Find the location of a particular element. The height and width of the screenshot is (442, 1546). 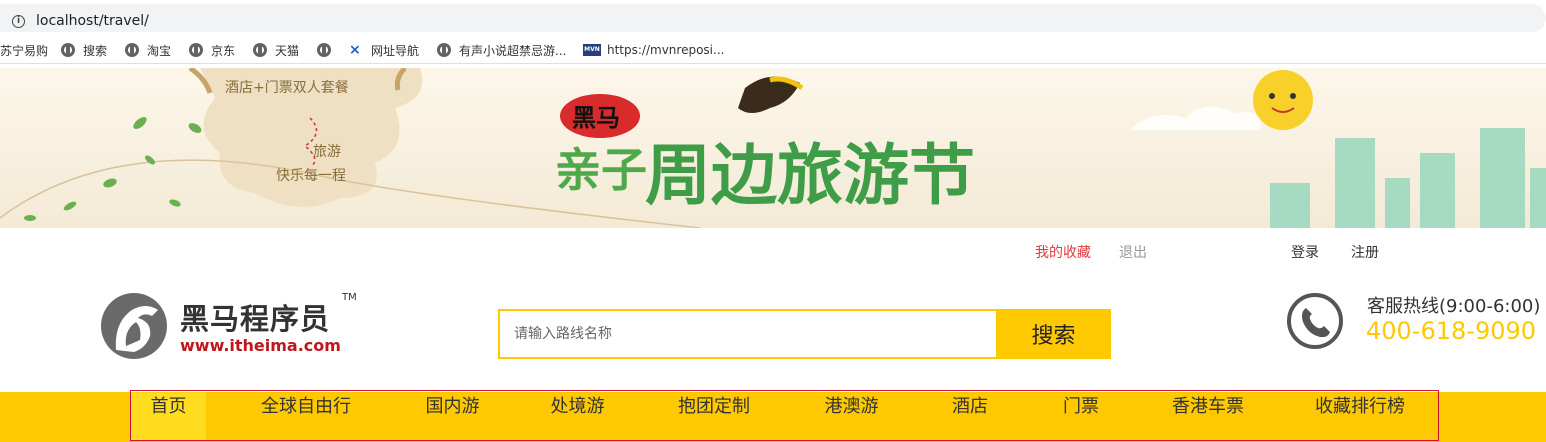

search-input is located at coordinates (748, 334).